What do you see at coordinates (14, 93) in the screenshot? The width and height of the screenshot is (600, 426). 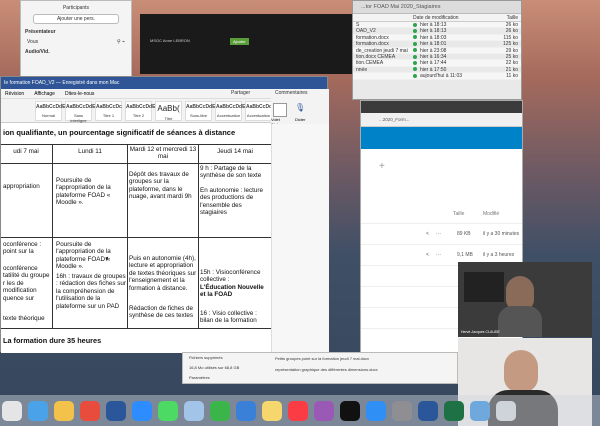 I see `menu-revision: Révision` at bounding box center [14, 93].